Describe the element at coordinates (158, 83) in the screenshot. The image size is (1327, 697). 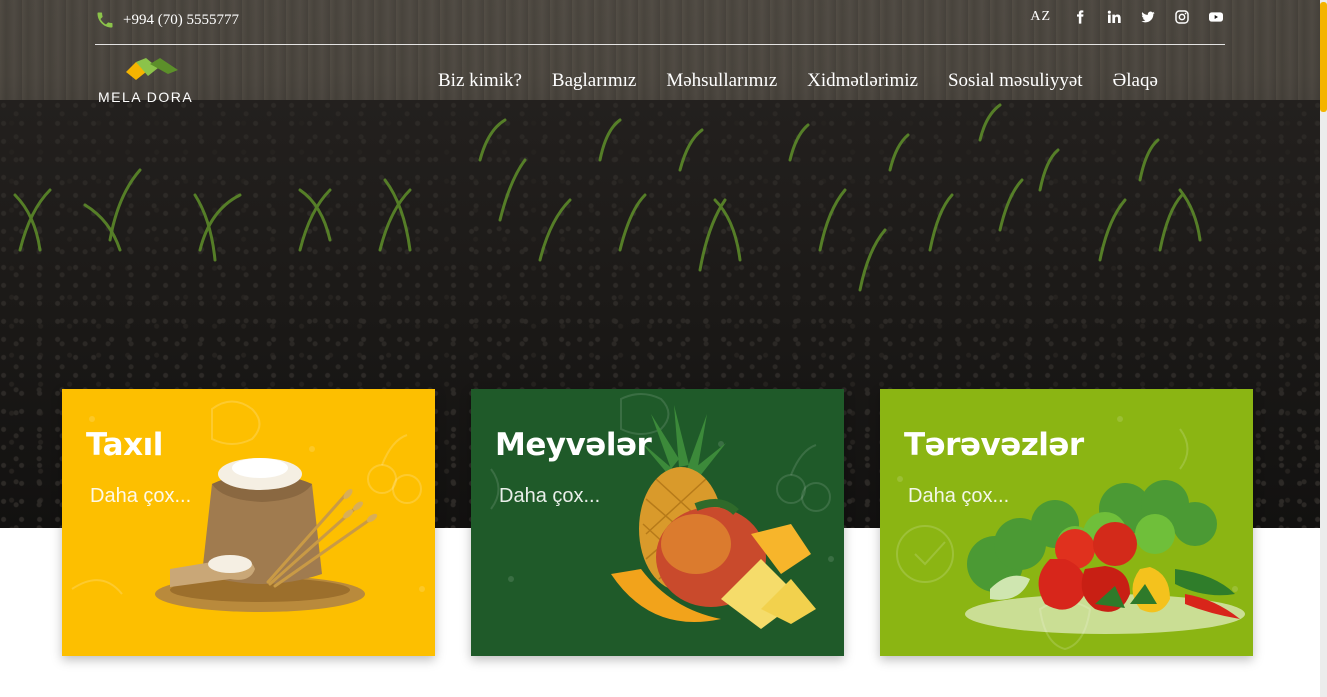
I see `site-logo: MELA DORA` at that location.